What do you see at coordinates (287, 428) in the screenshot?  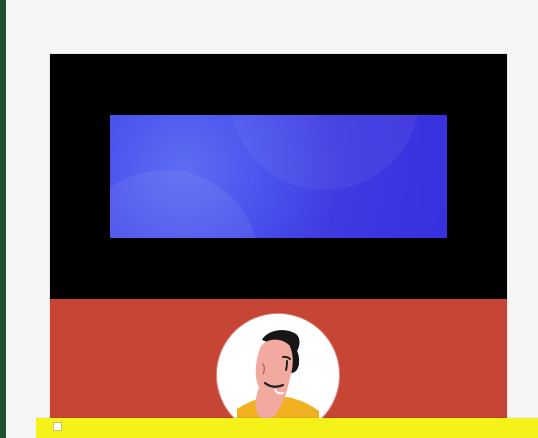 I see `bottom-toolbar` at bounding box center [287, 428].